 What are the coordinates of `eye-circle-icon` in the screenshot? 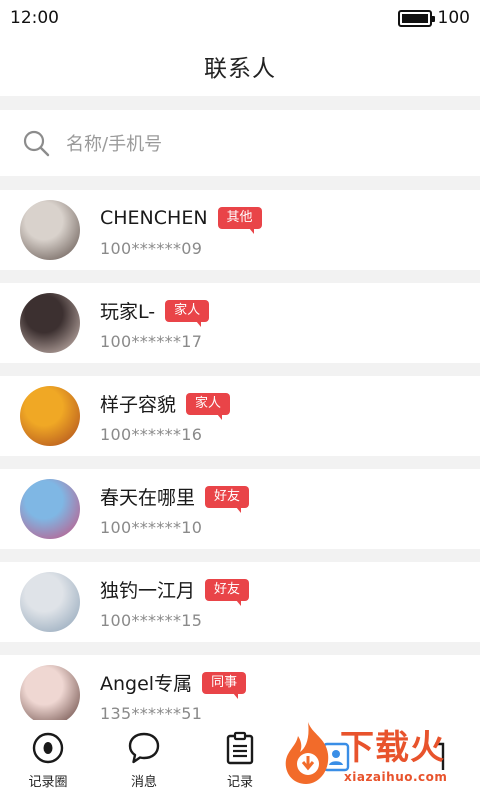 It's located at (48, 747).